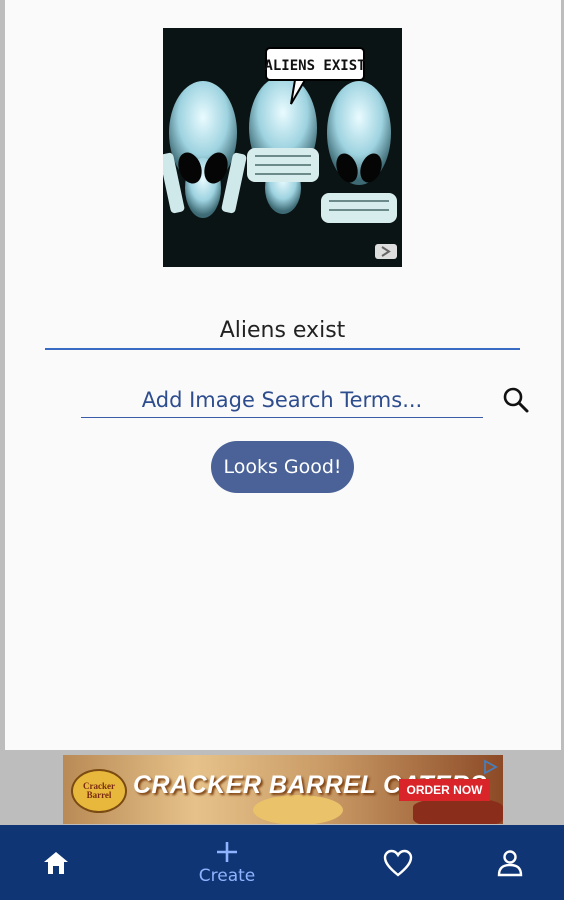 The width and height of the screenshot is (564, 900). Describe the element at coordinates (458, 811) in the screenshot. I see `ad-bacon-dish` at that location.